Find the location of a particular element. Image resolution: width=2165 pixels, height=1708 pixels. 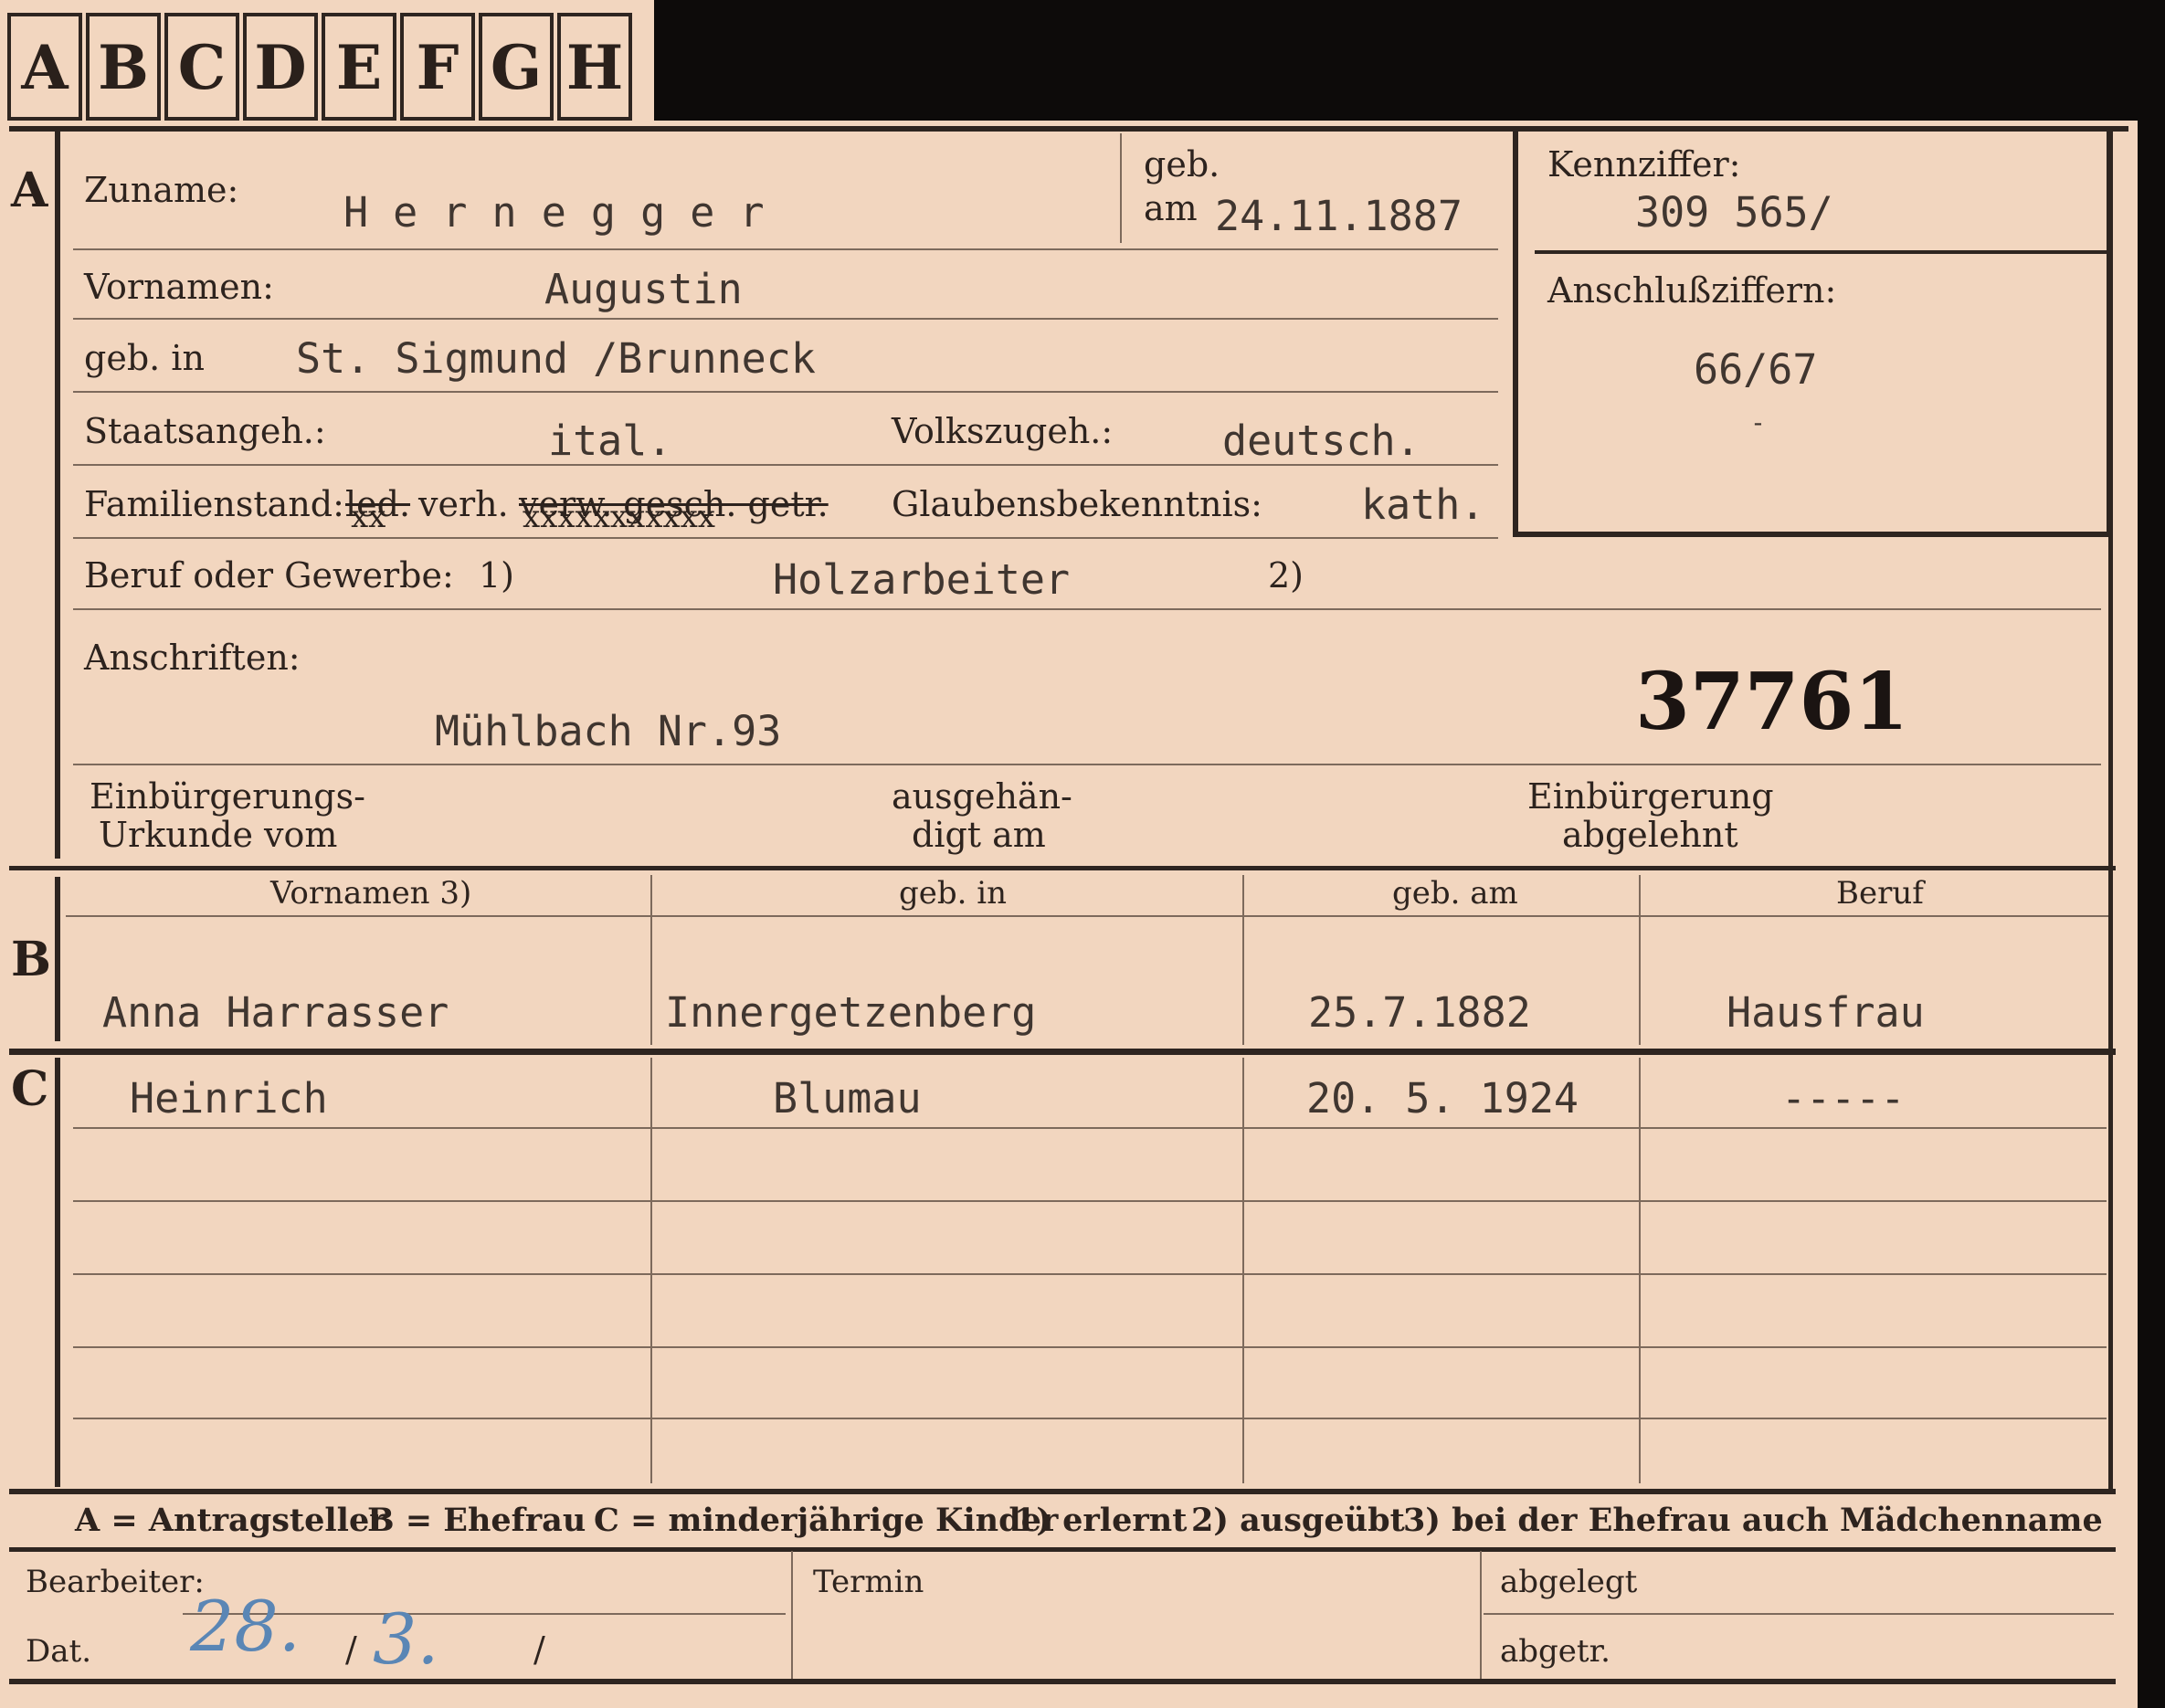

index-tab-h: H is located at coordinates (594, 67).